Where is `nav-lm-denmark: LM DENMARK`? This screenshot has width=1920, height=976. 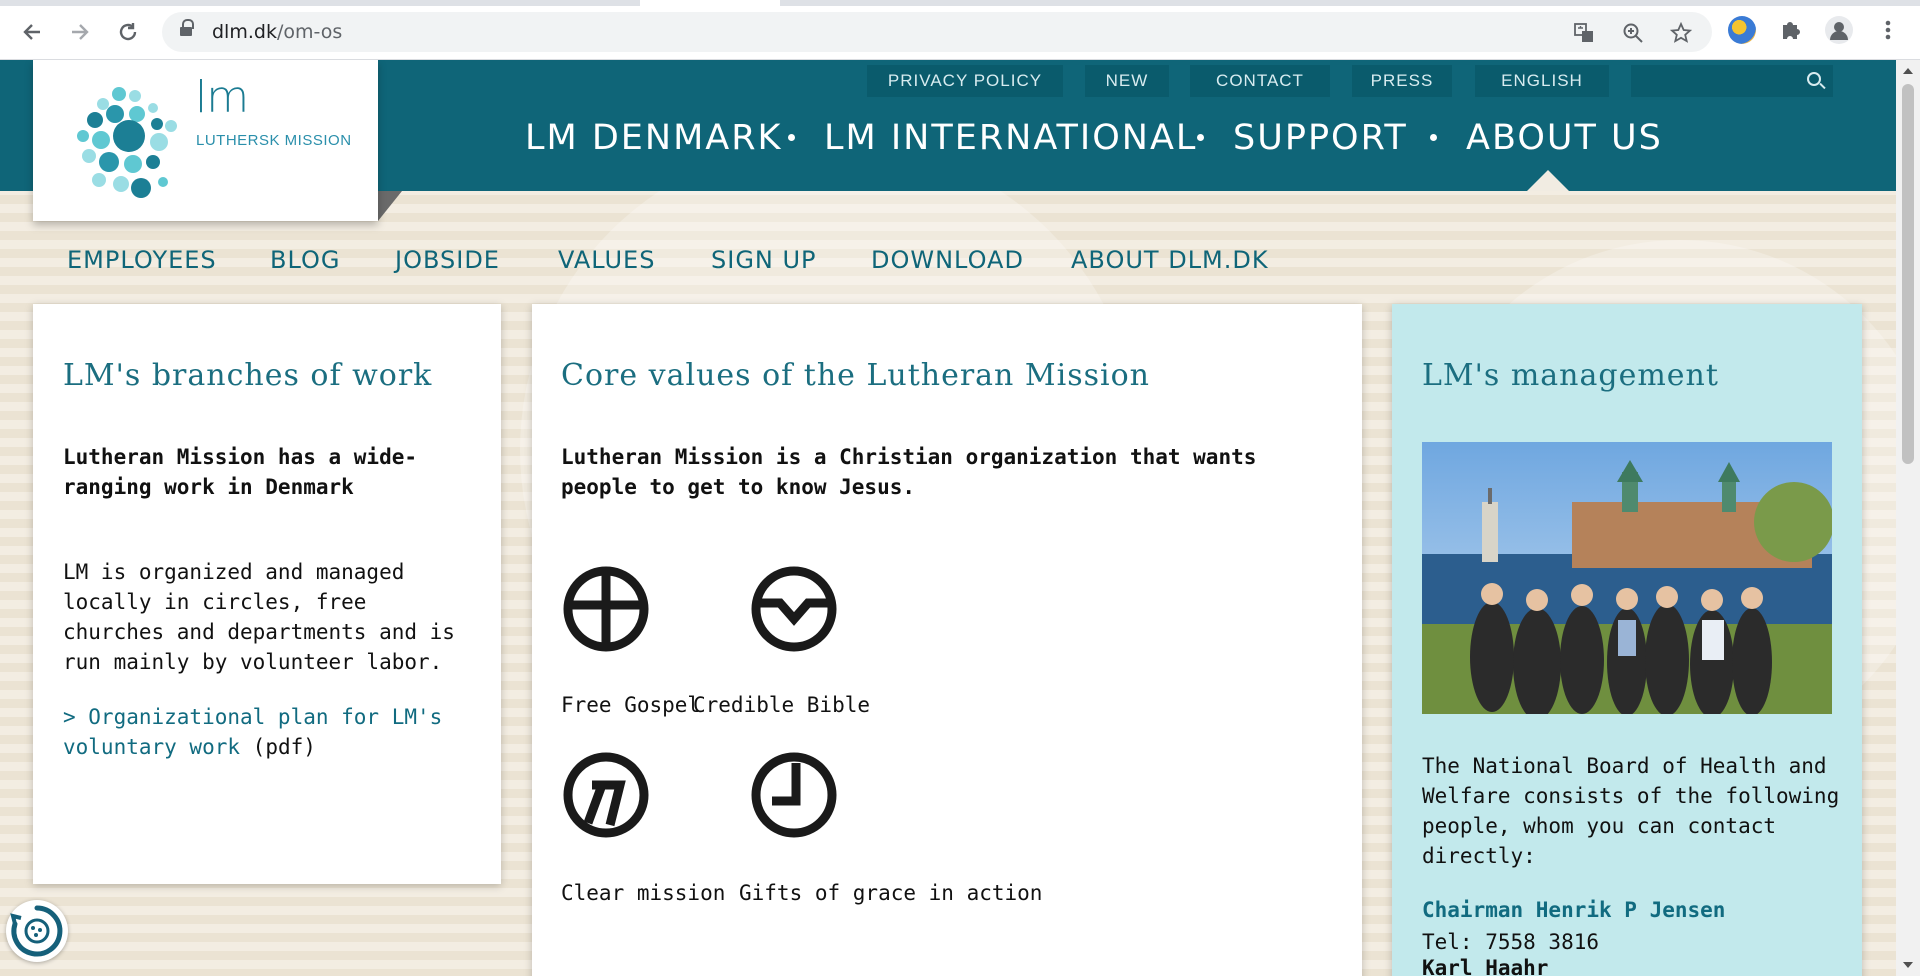 nav-lm-denmark: LM DENMARK is located at coordinates (653, 138).